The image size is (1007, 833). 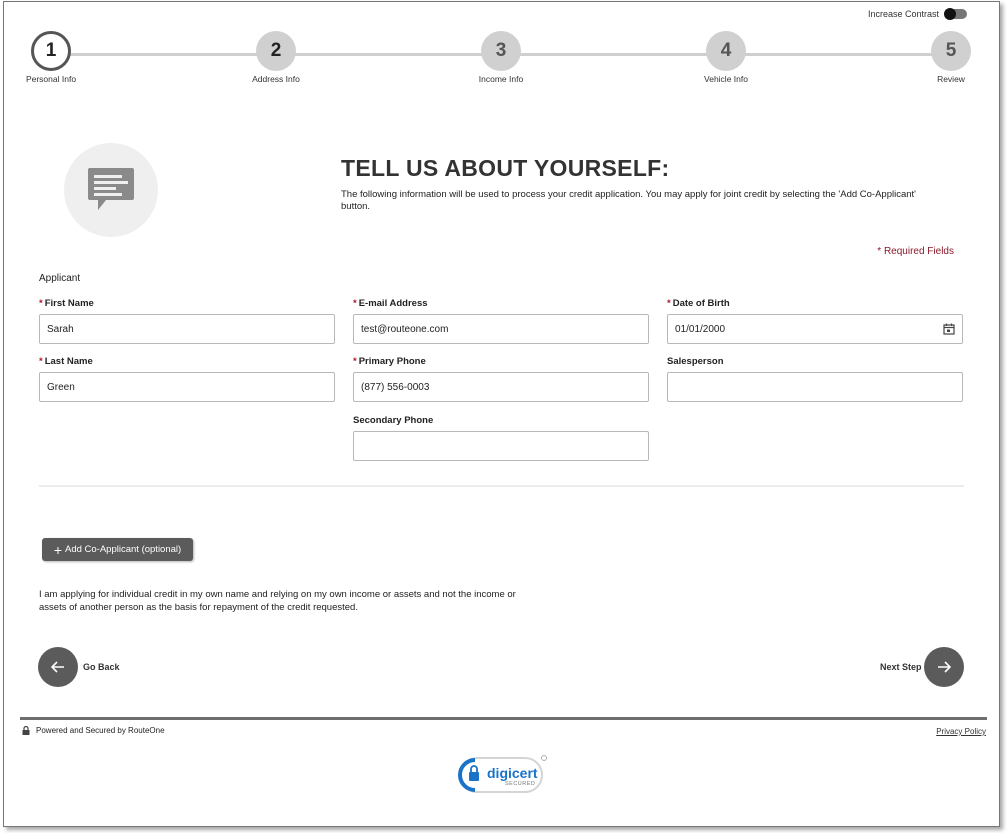 What do you see at coordinates (393, 420) in the screenshot?
I see `secondary-phone-label: Secondary Phone` at bounding box center [393, 420].